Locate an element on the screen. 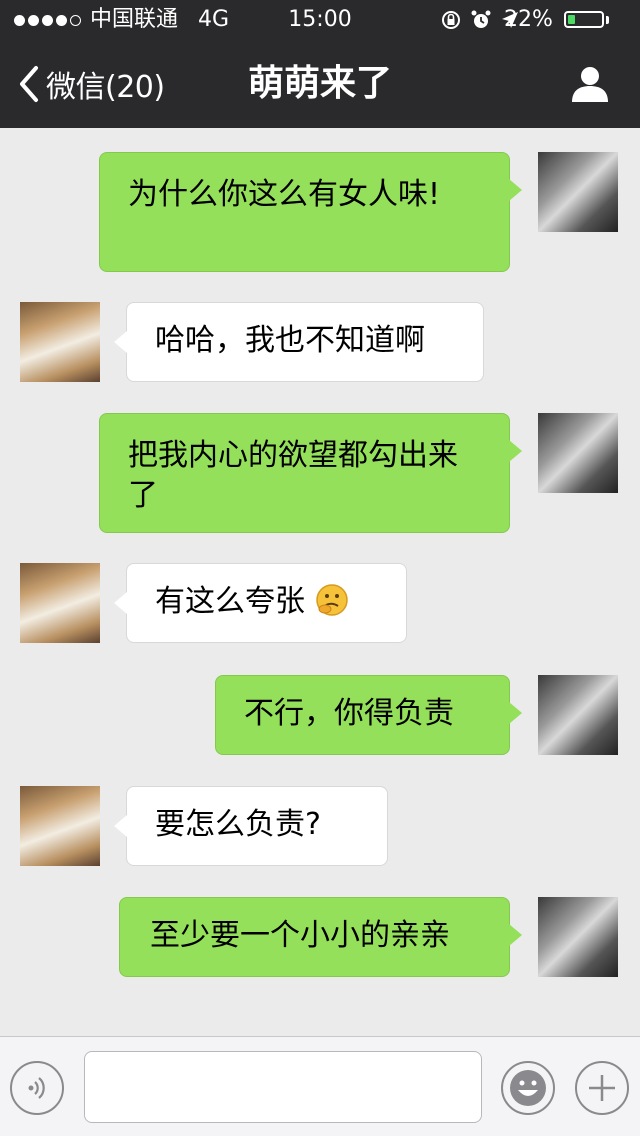 This screenshot has height=1136, width=640. message-text: 不行，你得负责 is located at coordinates (349, 713).